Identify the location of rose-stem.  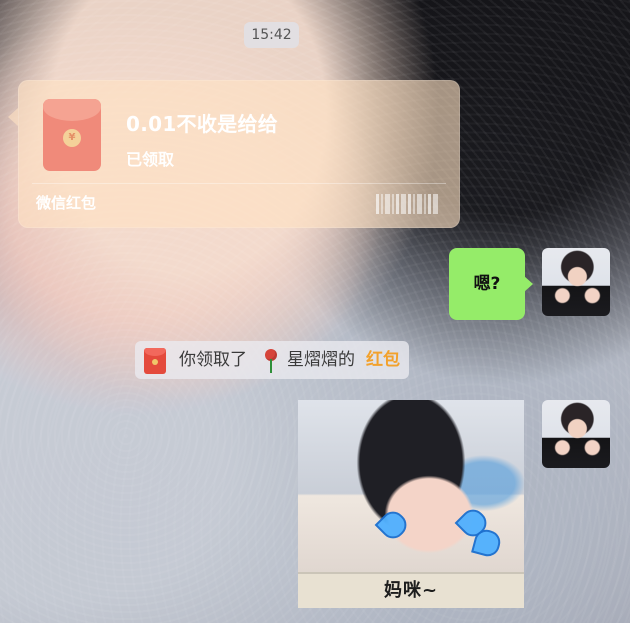
(271, 366).